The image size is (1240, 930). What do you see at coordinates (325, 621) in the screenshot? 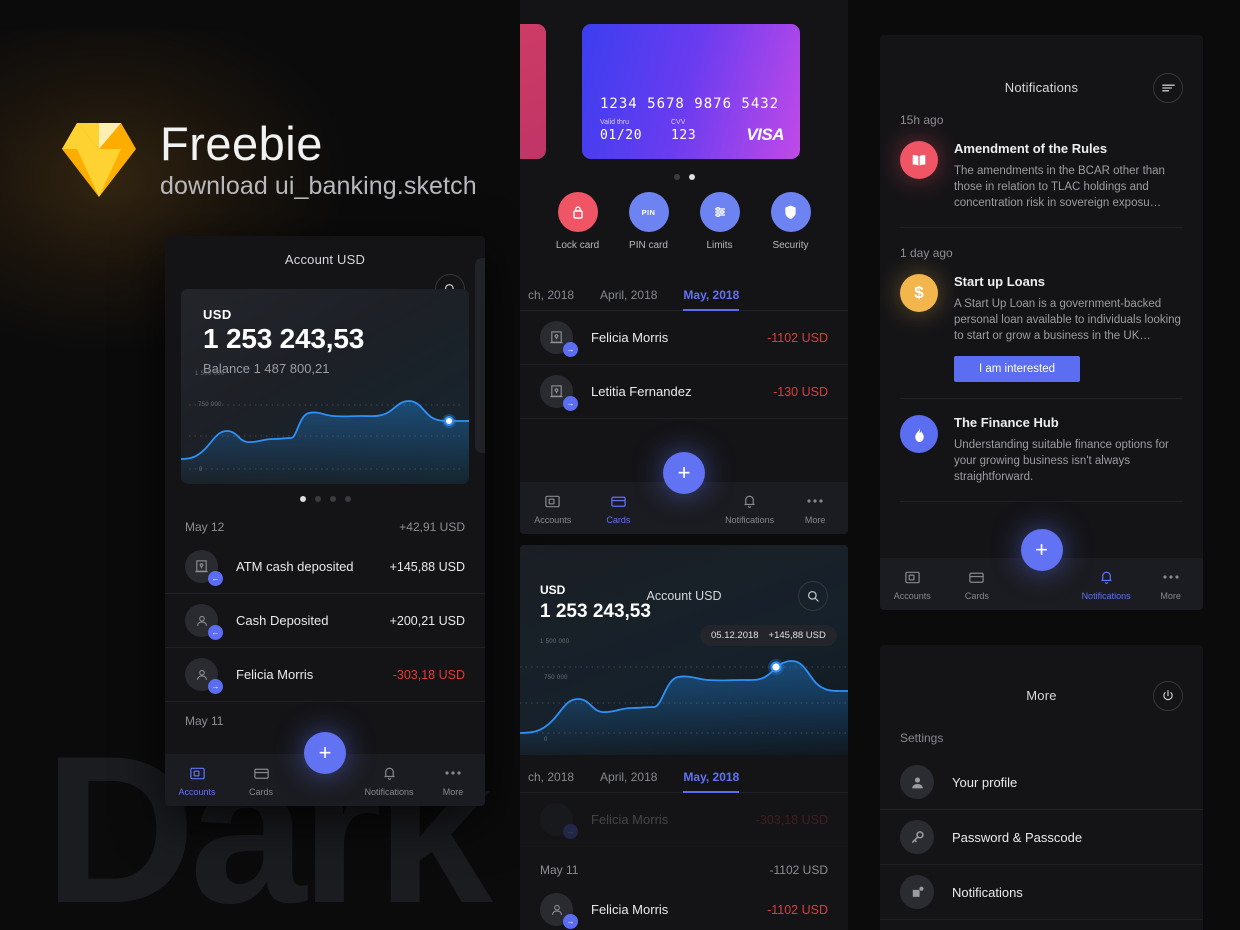
I see `table-row: ← Cash Deposited +200,21 USD` at bounding box center [325, 621].